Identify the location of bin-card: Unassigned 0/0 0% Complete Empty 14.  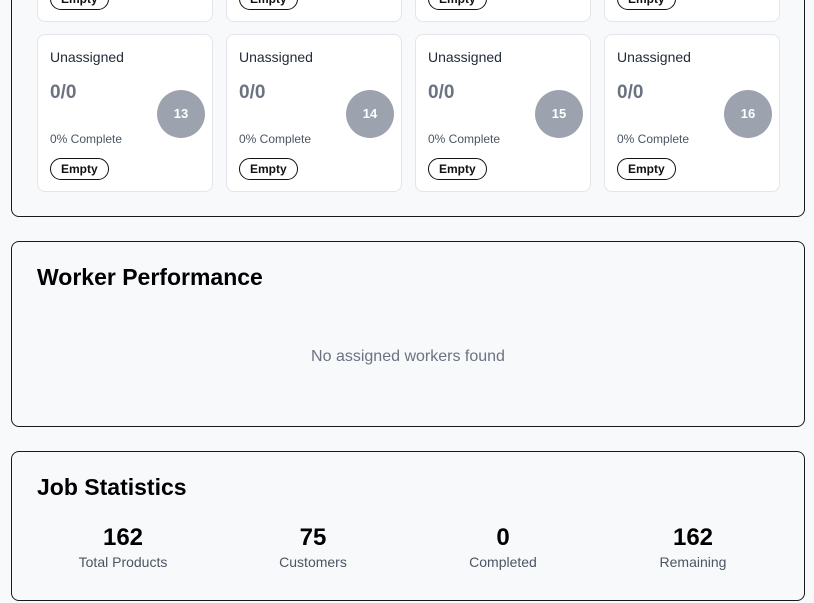
(314, 113).